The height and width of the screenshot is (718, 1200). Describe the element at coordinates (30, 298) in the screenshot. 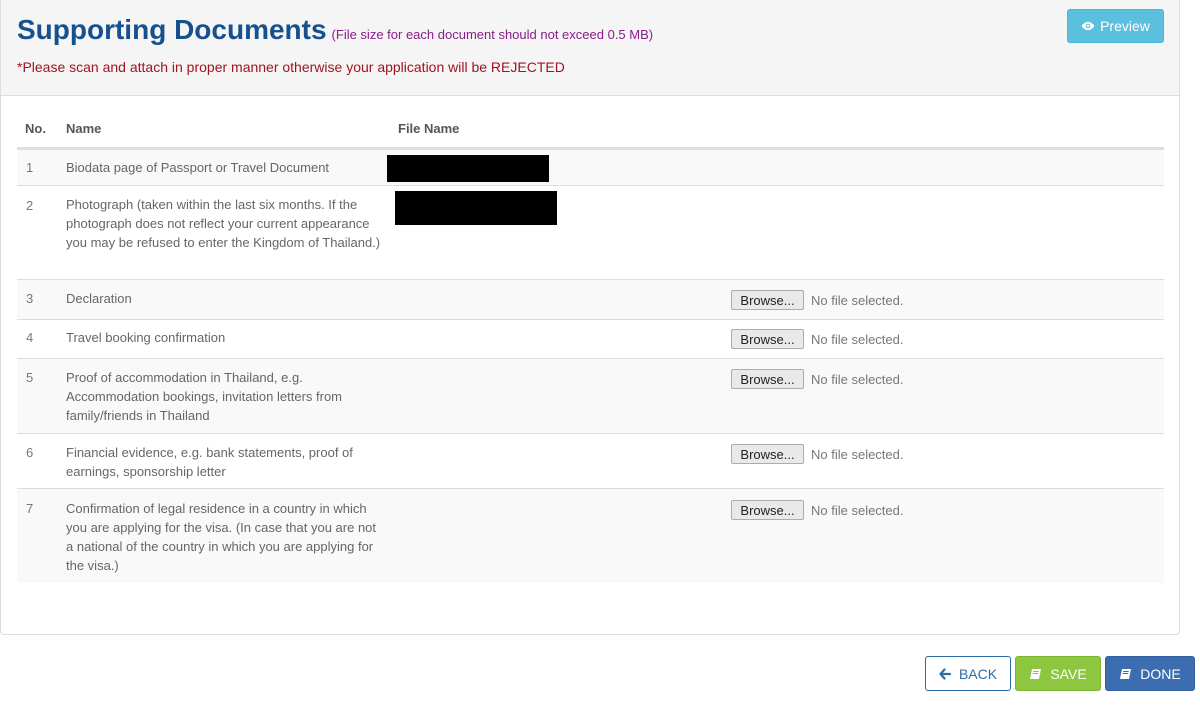

I see `row-number: 3` at that location.